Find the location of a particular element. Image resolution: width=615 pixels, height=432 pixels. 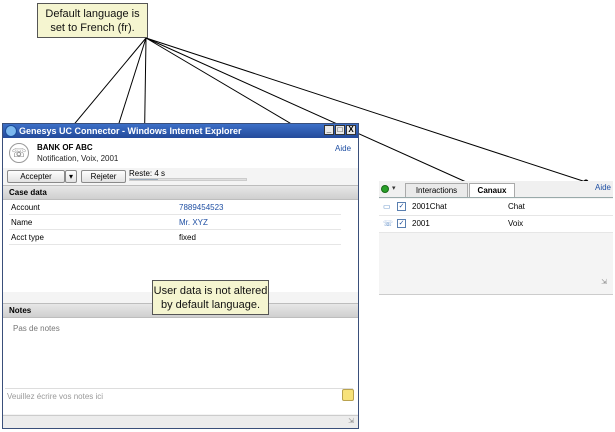

channel-name: 2001 is located at coordinates (421, 223).